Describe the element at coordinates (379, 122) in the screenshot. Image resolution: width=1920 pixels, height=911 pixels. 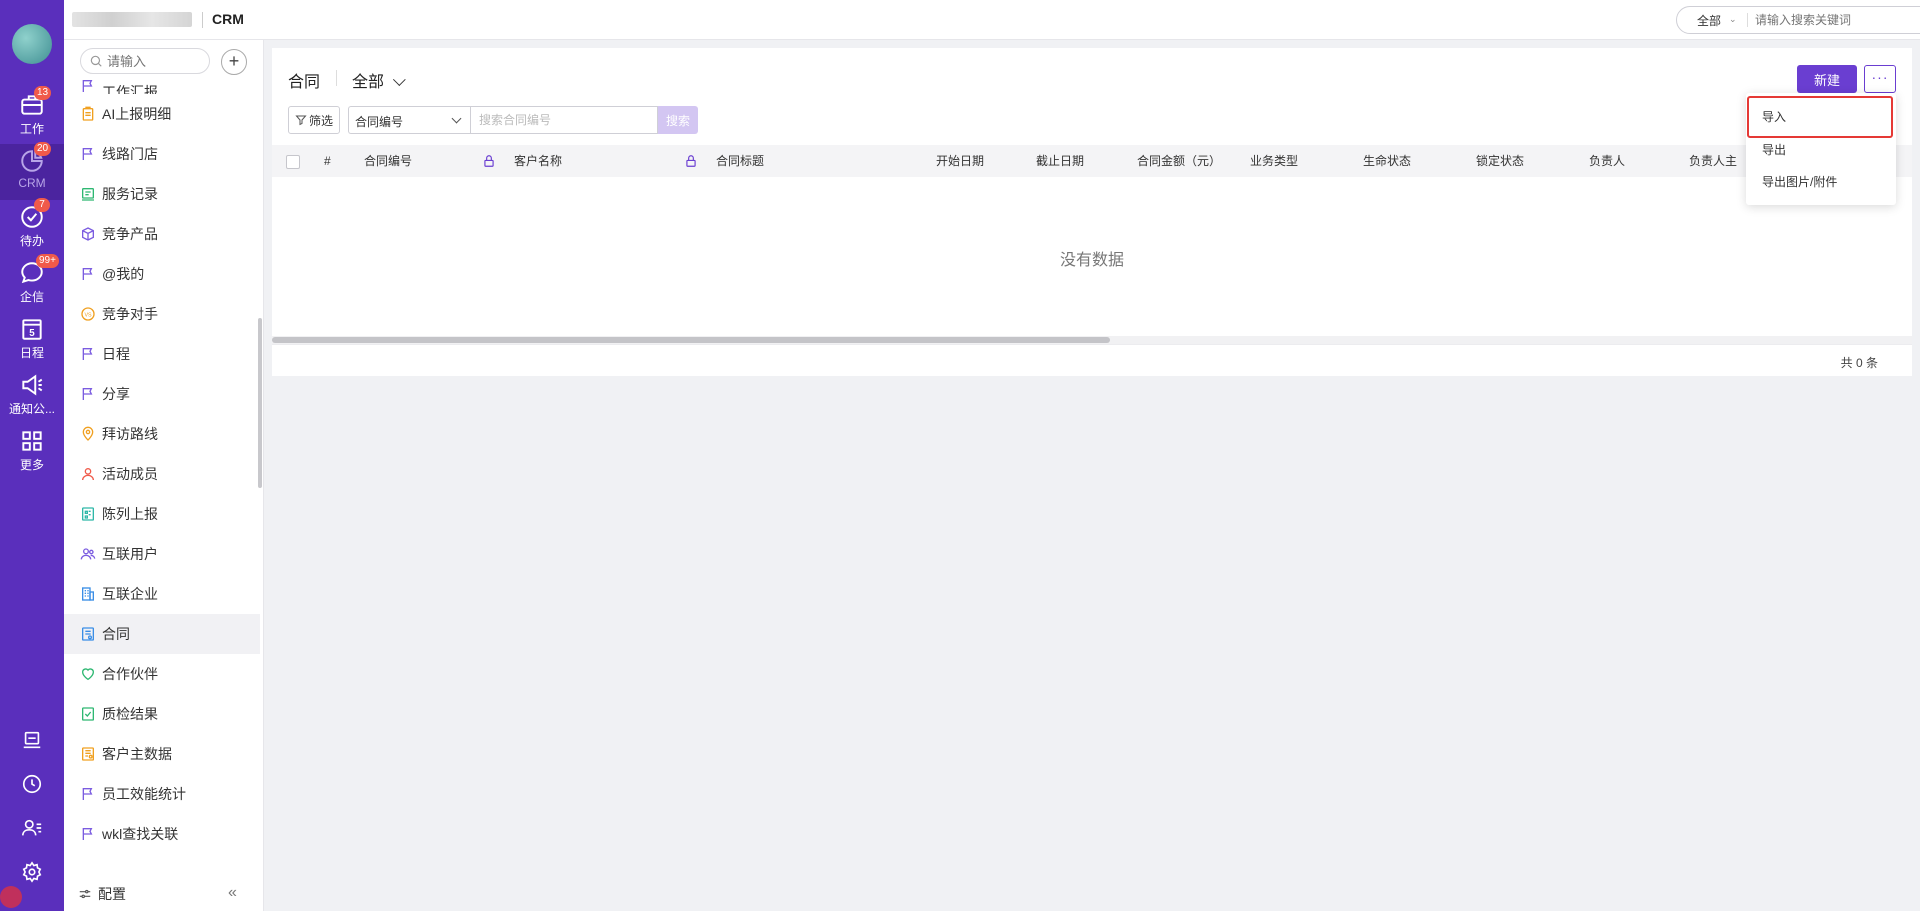
I see `search-field-label: 合同编号` at that location.